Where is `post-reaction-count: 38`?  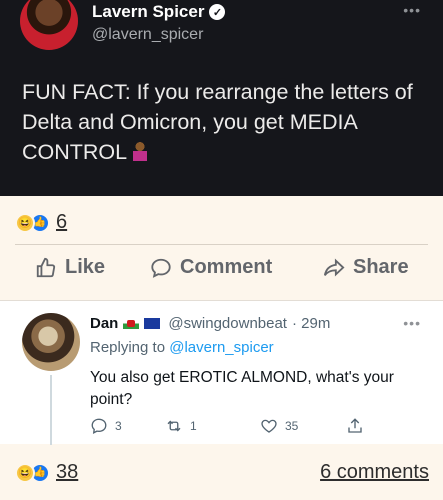
post-reaction-count: 38 is located at coordinates (67, 472).